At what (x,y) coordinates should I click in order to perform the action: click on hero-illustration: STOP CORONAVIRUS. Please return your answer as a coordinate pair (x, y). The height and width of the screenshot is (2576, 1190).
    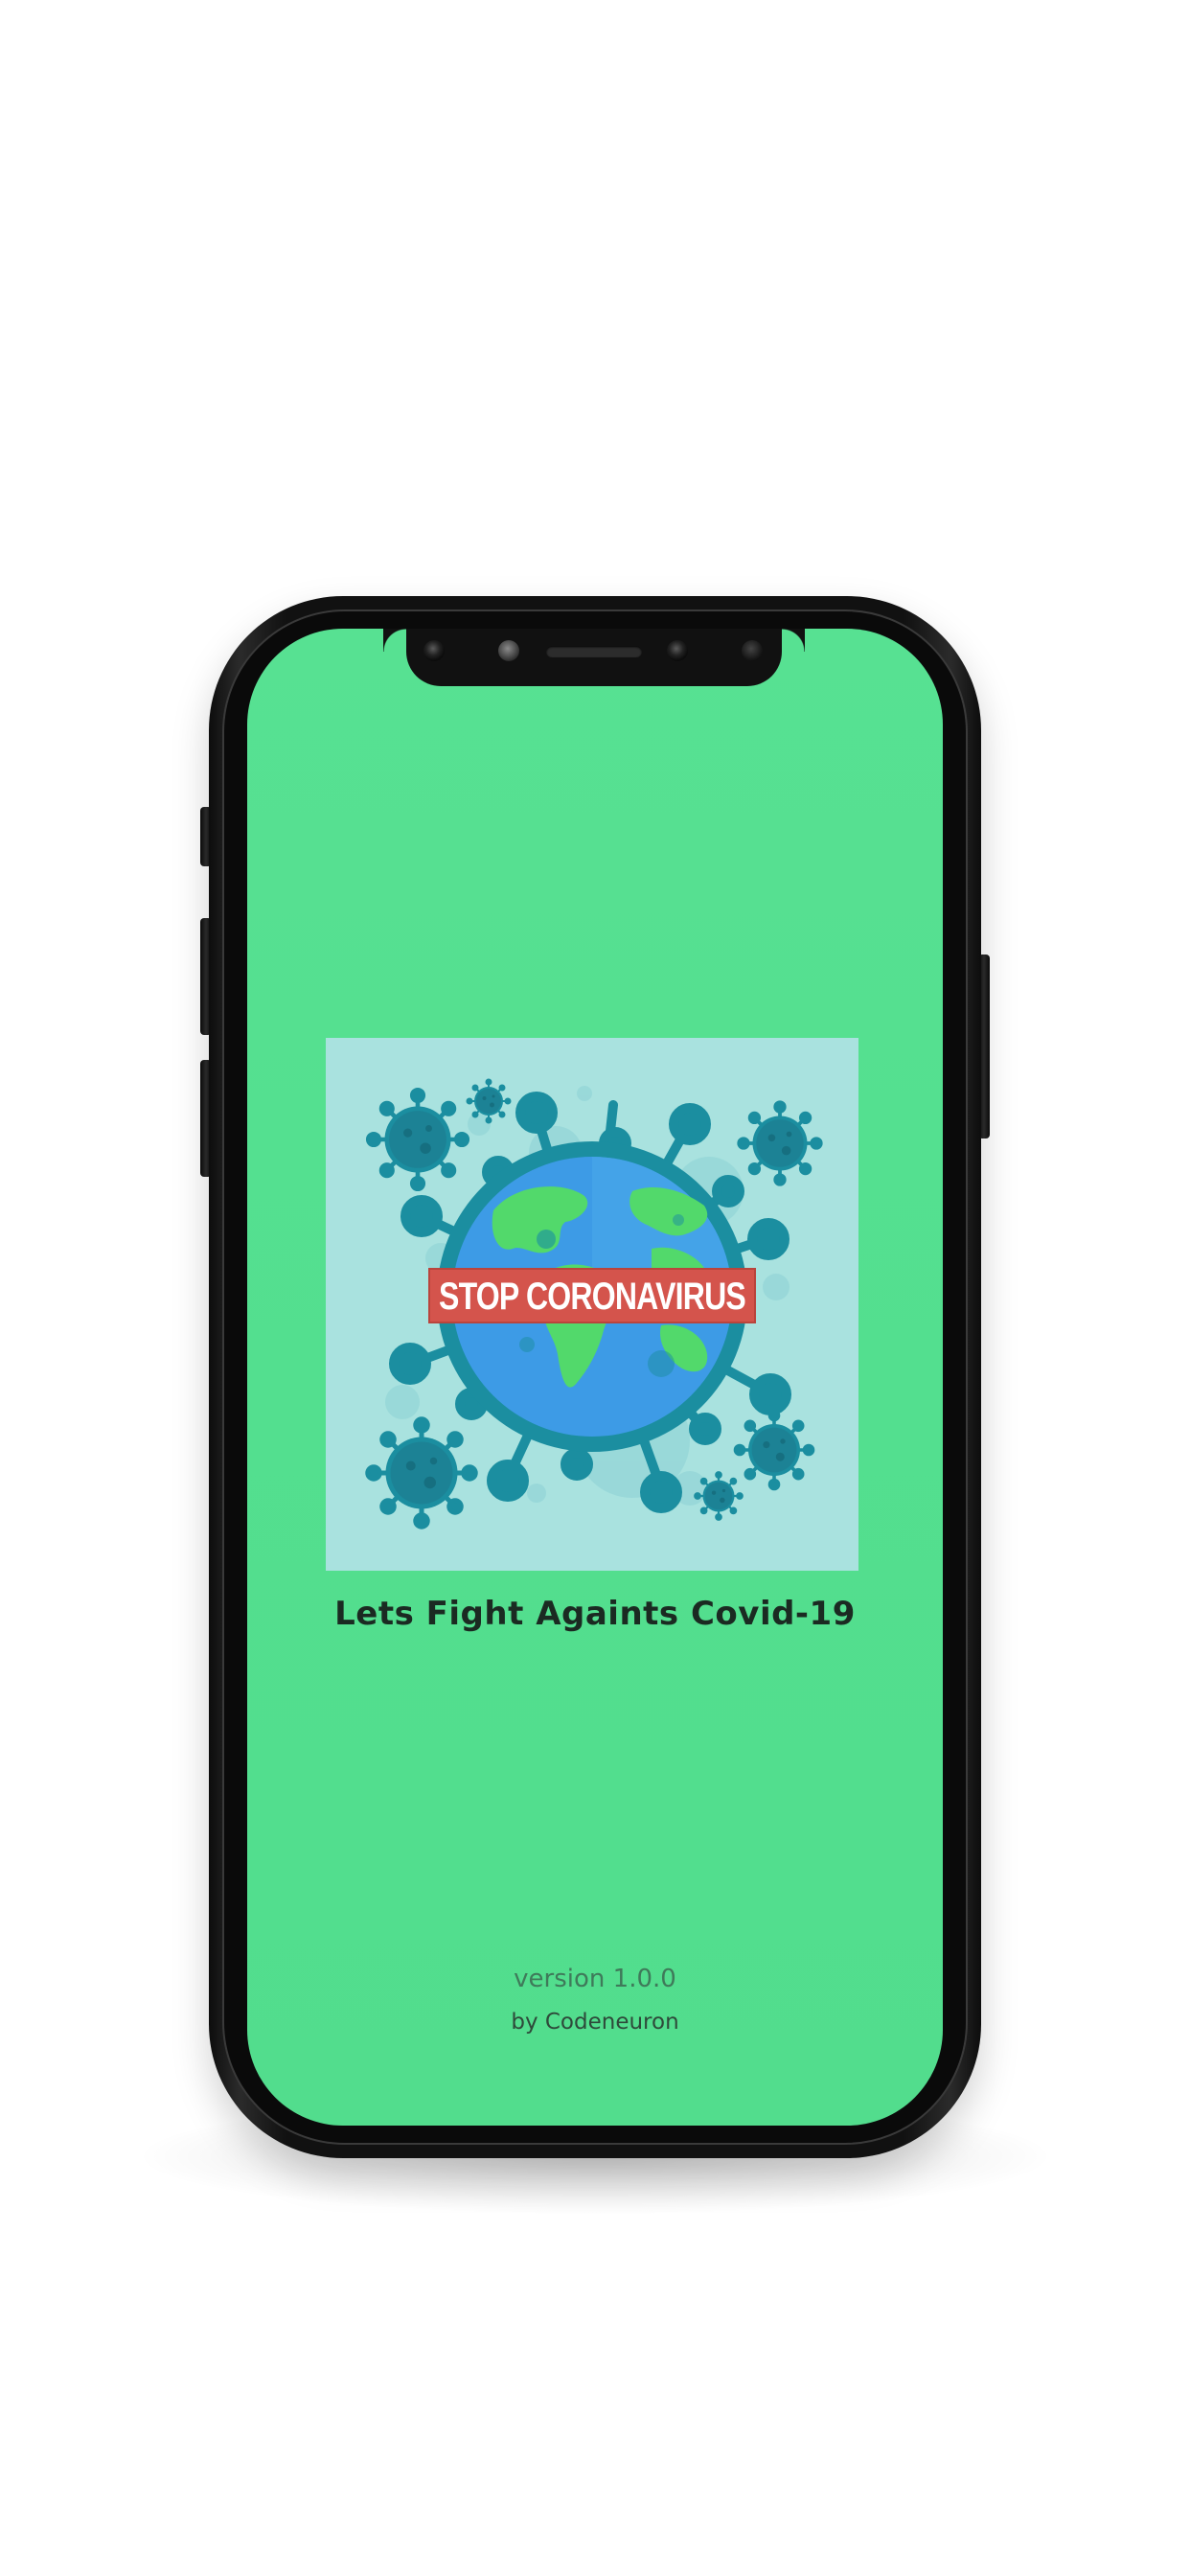
    Looking at the image, I should click on (592, 1304).